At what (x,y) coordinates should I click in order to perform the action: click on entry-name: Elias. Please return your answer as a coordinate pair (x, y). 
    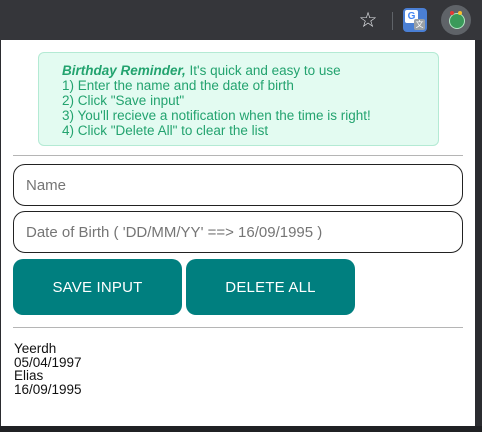
    Looking at the image, I should click on (29, 375).